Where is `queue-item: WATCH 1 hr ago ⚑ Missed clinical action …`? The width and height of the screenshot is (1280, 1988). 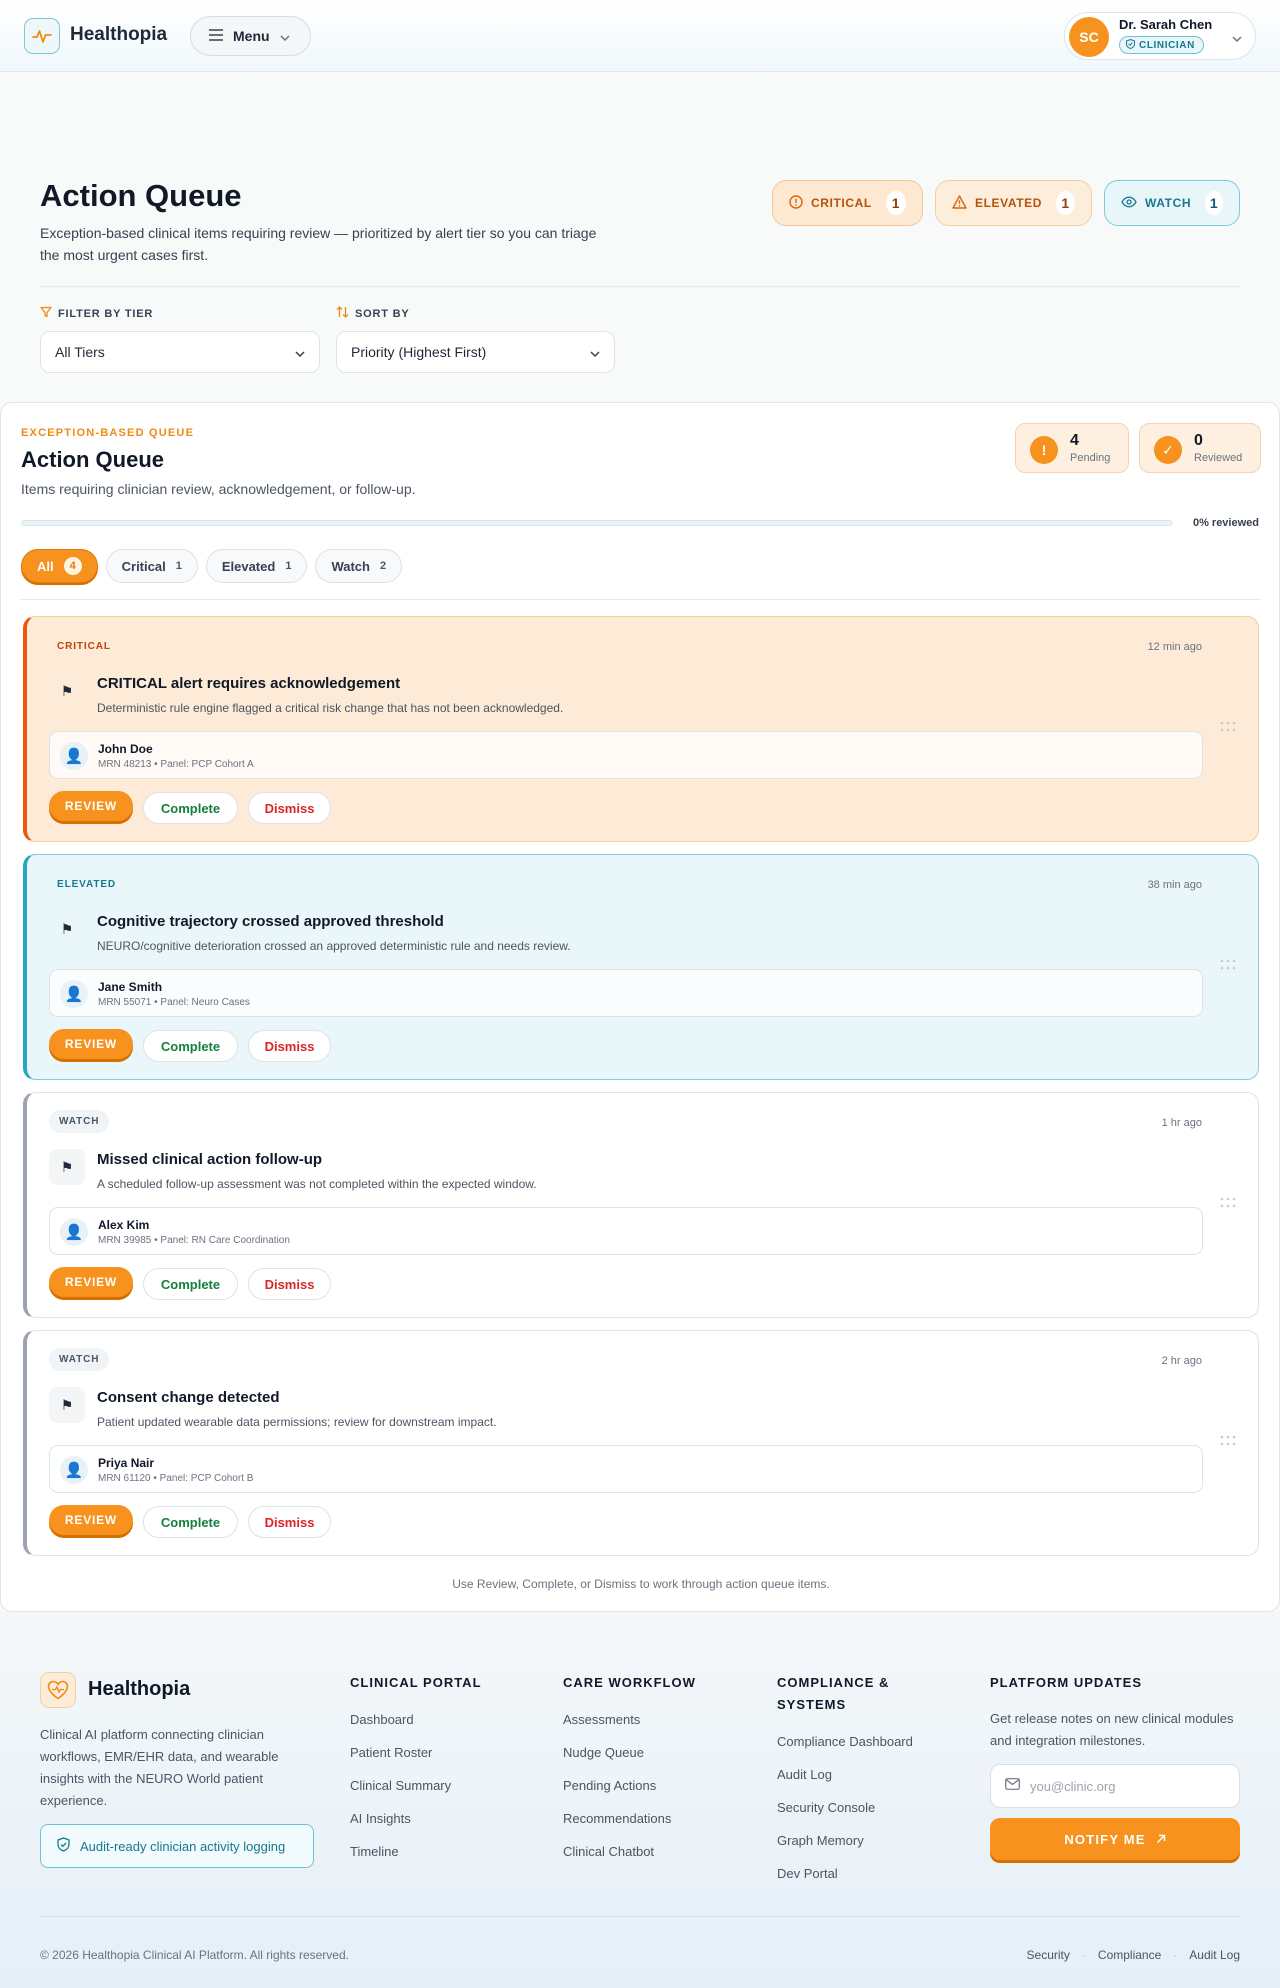
queue-item: WATCH 1 hr ago ⚑ Missed clinical action … is located at coordinates (641, 1205).